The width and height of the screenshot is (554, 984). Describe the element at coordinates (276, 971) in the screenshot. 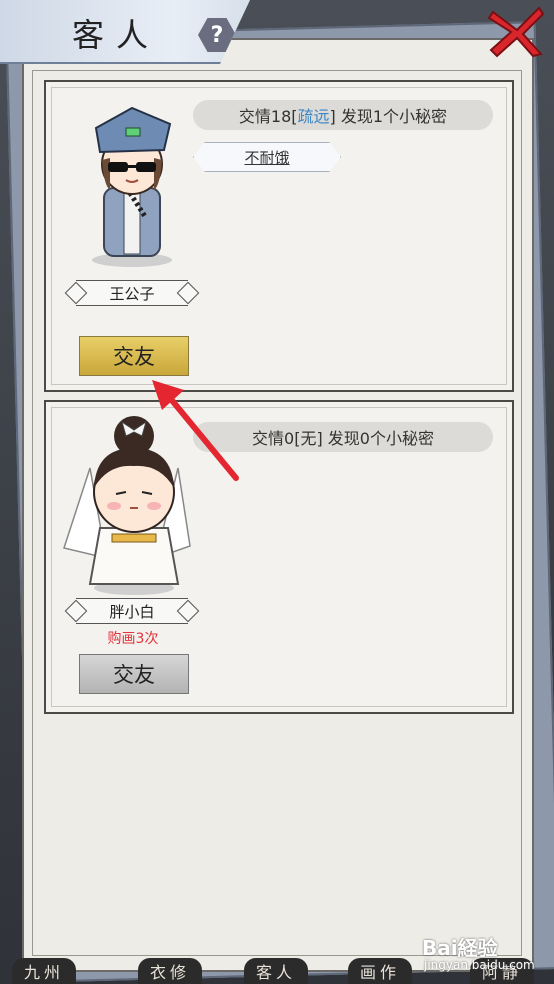

I see `tab-guests: 客人` at that location.